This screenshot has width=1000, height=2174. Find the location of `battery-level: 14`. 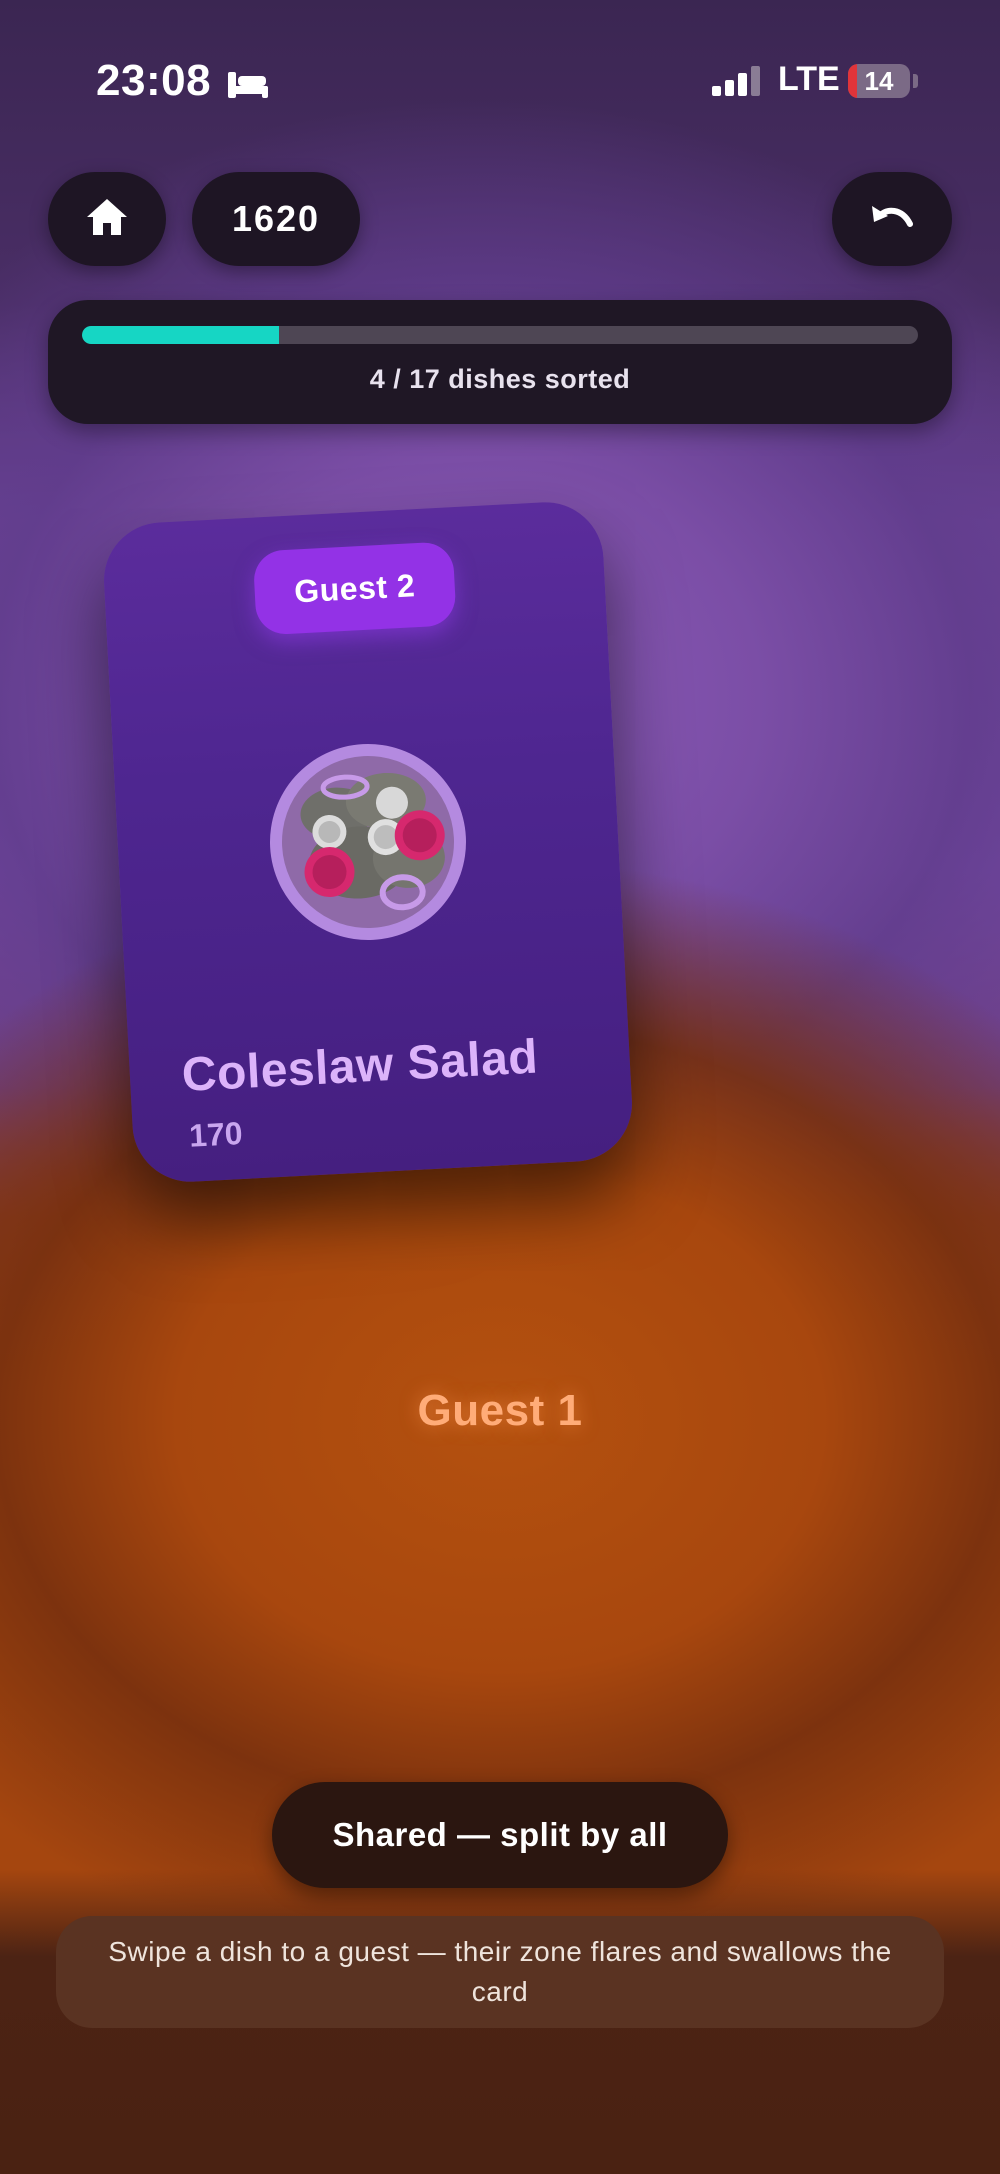

battery-level: 14 is located at coordinates (879, 81).